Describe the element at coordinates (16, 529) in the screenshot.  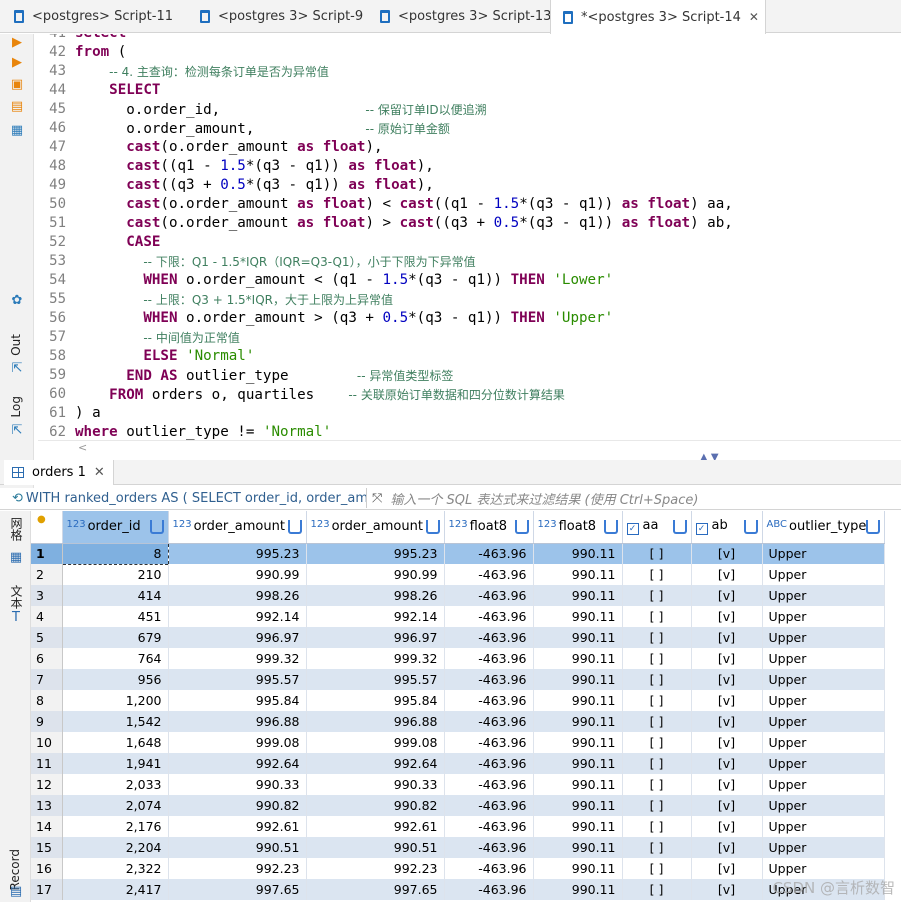
I see `grid-view-tab: 网格` at that location.